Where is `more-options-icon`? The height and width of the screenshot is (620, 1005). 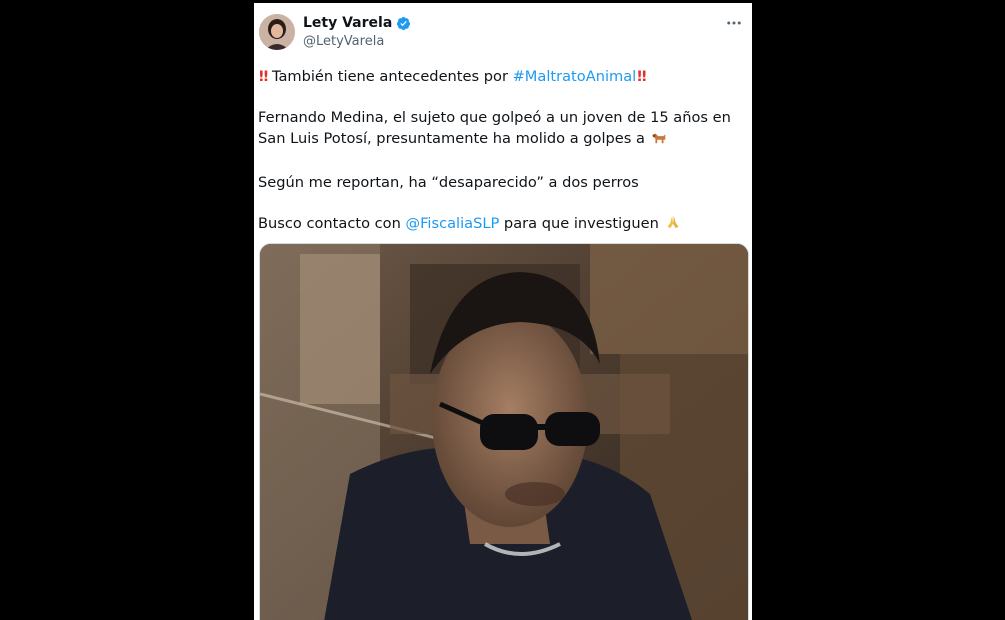
more-options-icon is located at coordinates (734, 23).